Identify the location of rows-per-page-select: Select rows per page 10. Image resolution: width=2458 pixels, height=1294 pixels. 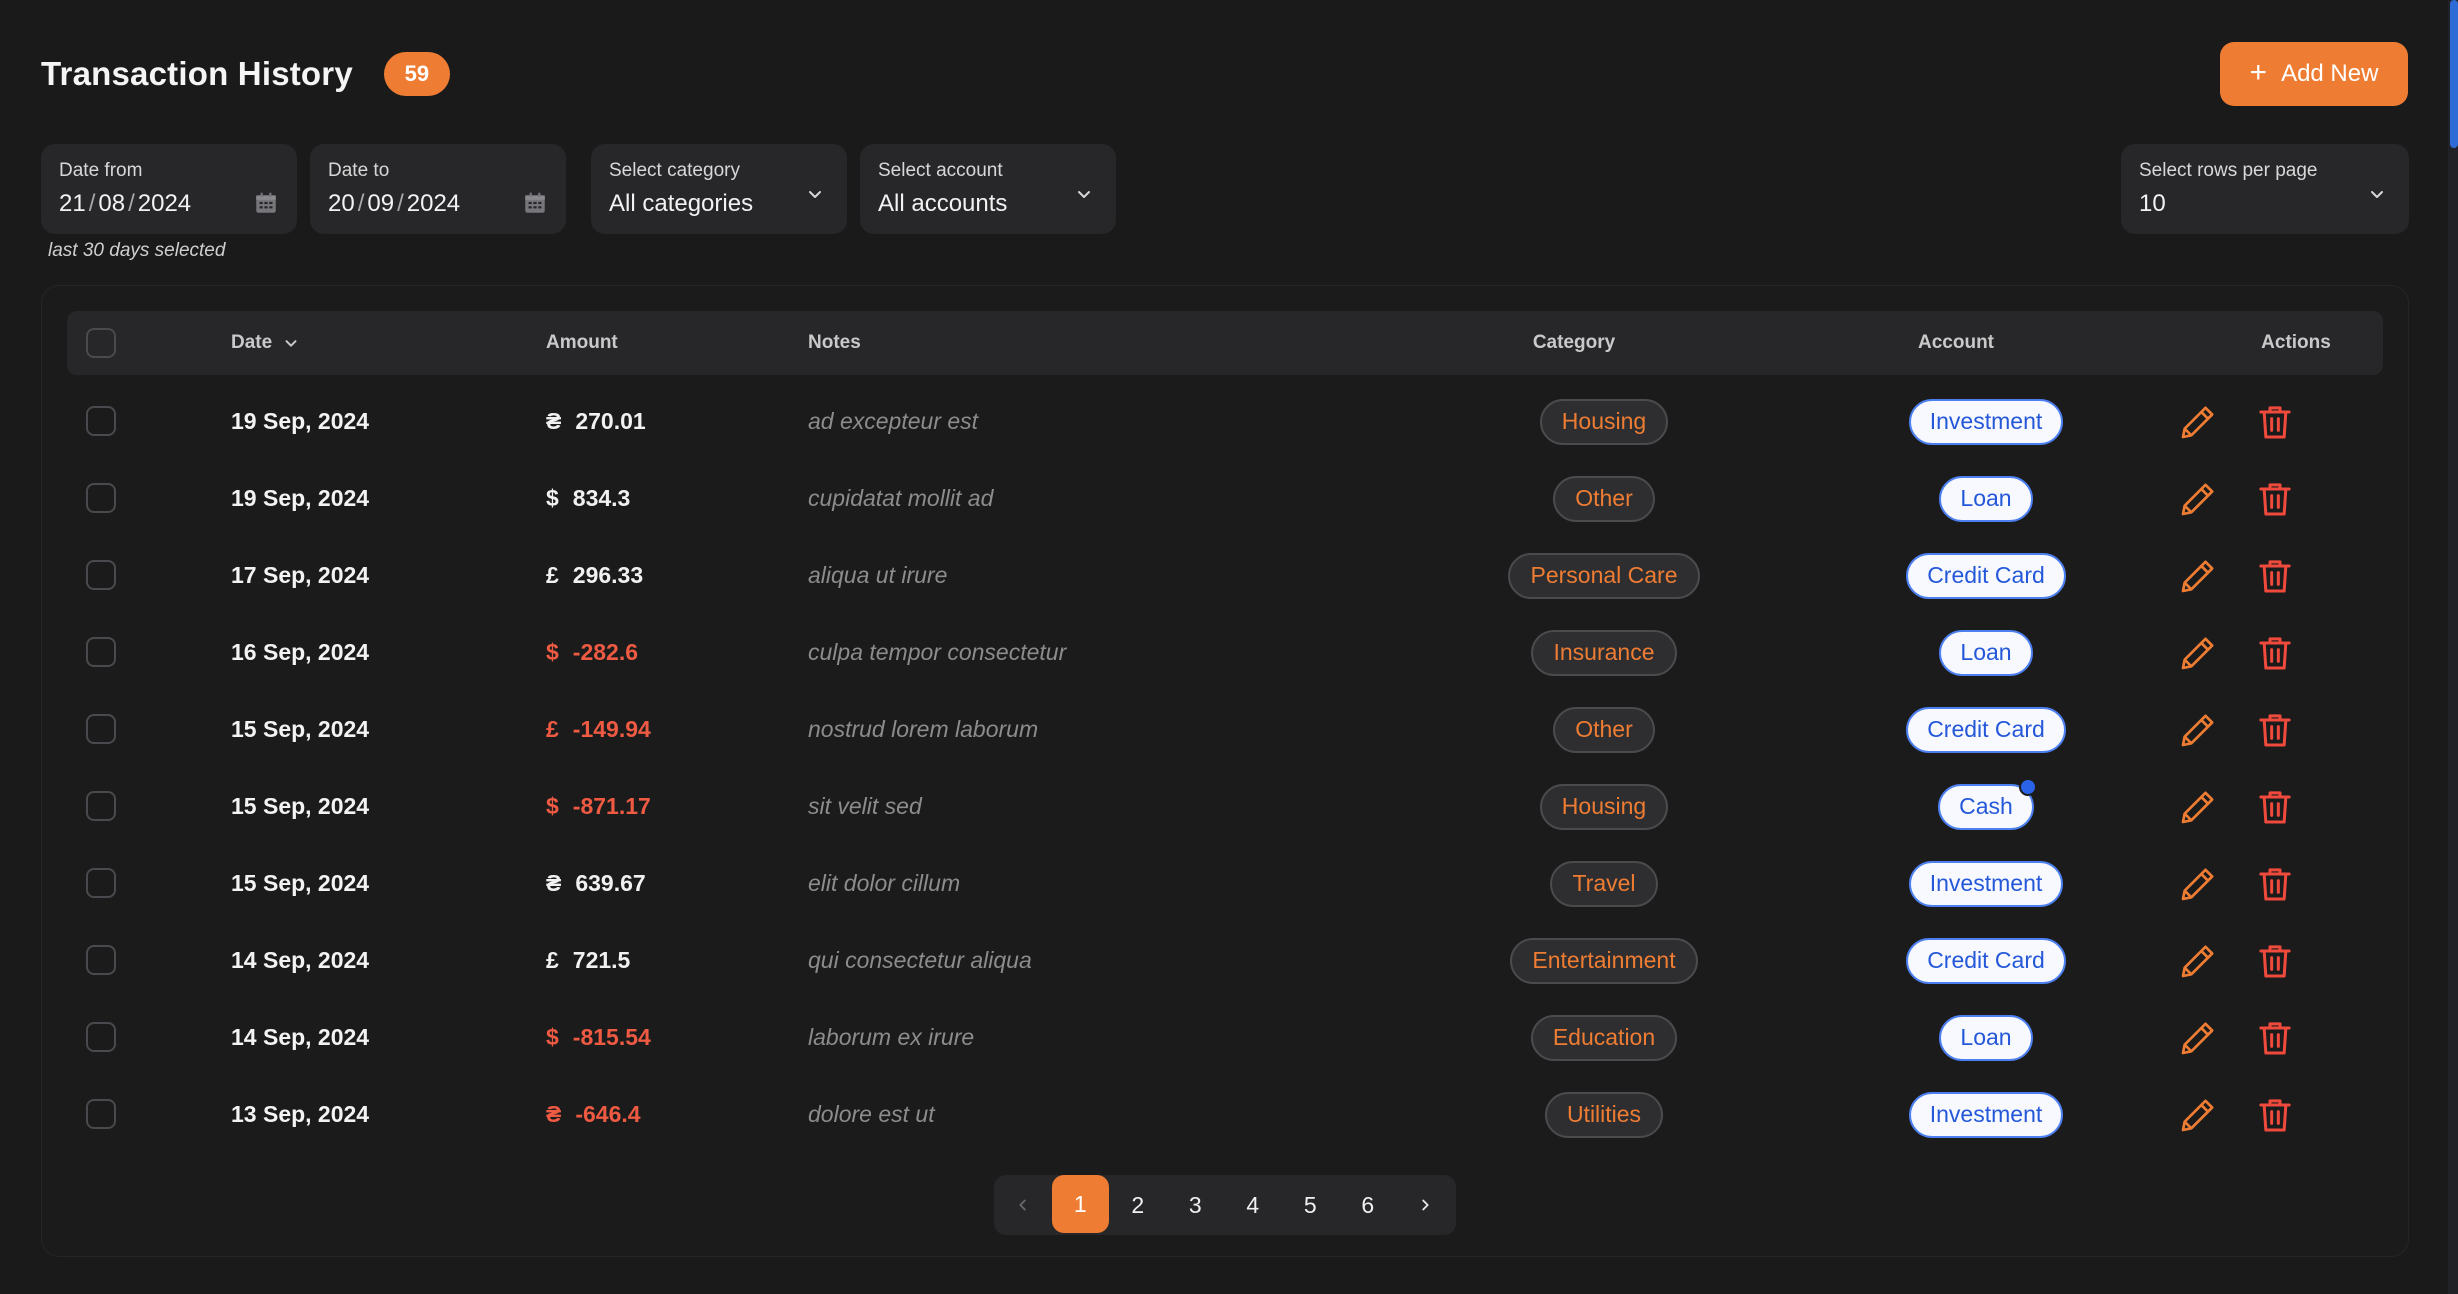
(2265, 189).